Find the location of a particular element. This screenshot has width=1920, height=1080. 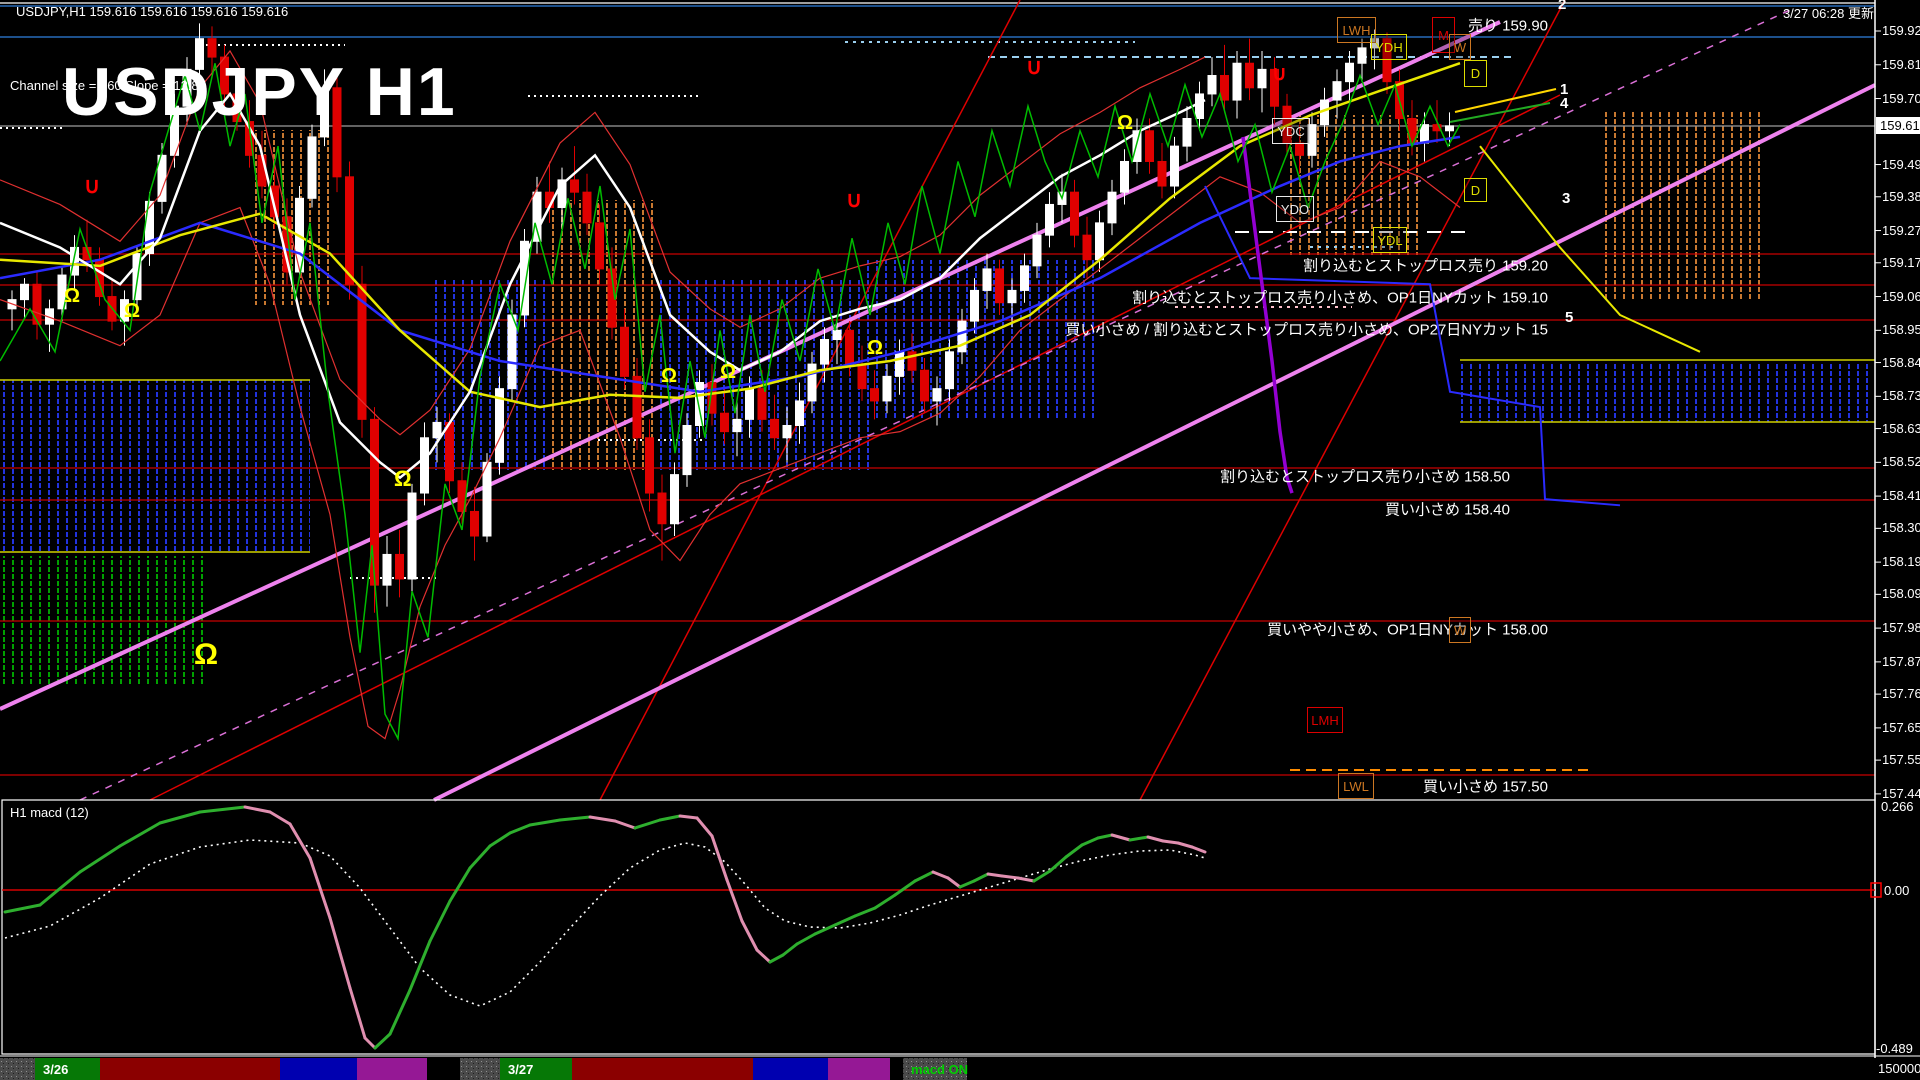

price-axis-label: 157.870 is located at coordinates (1901, 661).